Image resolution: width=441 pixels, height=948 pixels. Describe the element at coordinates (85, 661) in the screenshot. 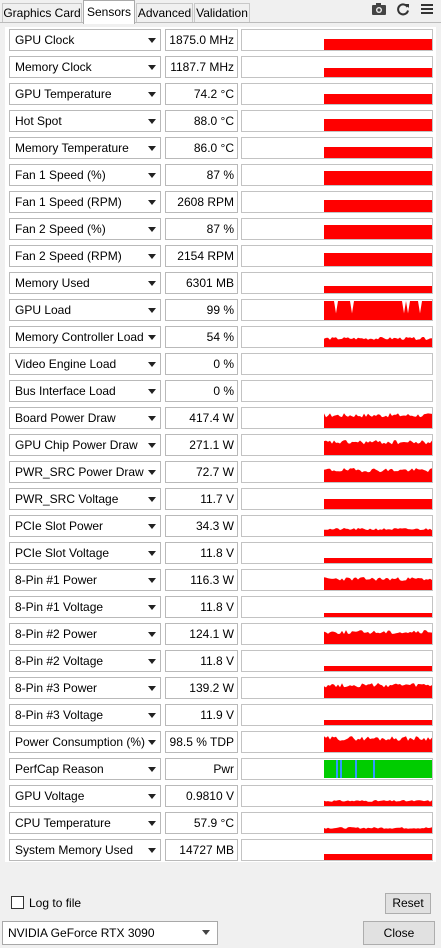

I see `sensor-label-select: 8-Pin #2 Voltage` at that location.